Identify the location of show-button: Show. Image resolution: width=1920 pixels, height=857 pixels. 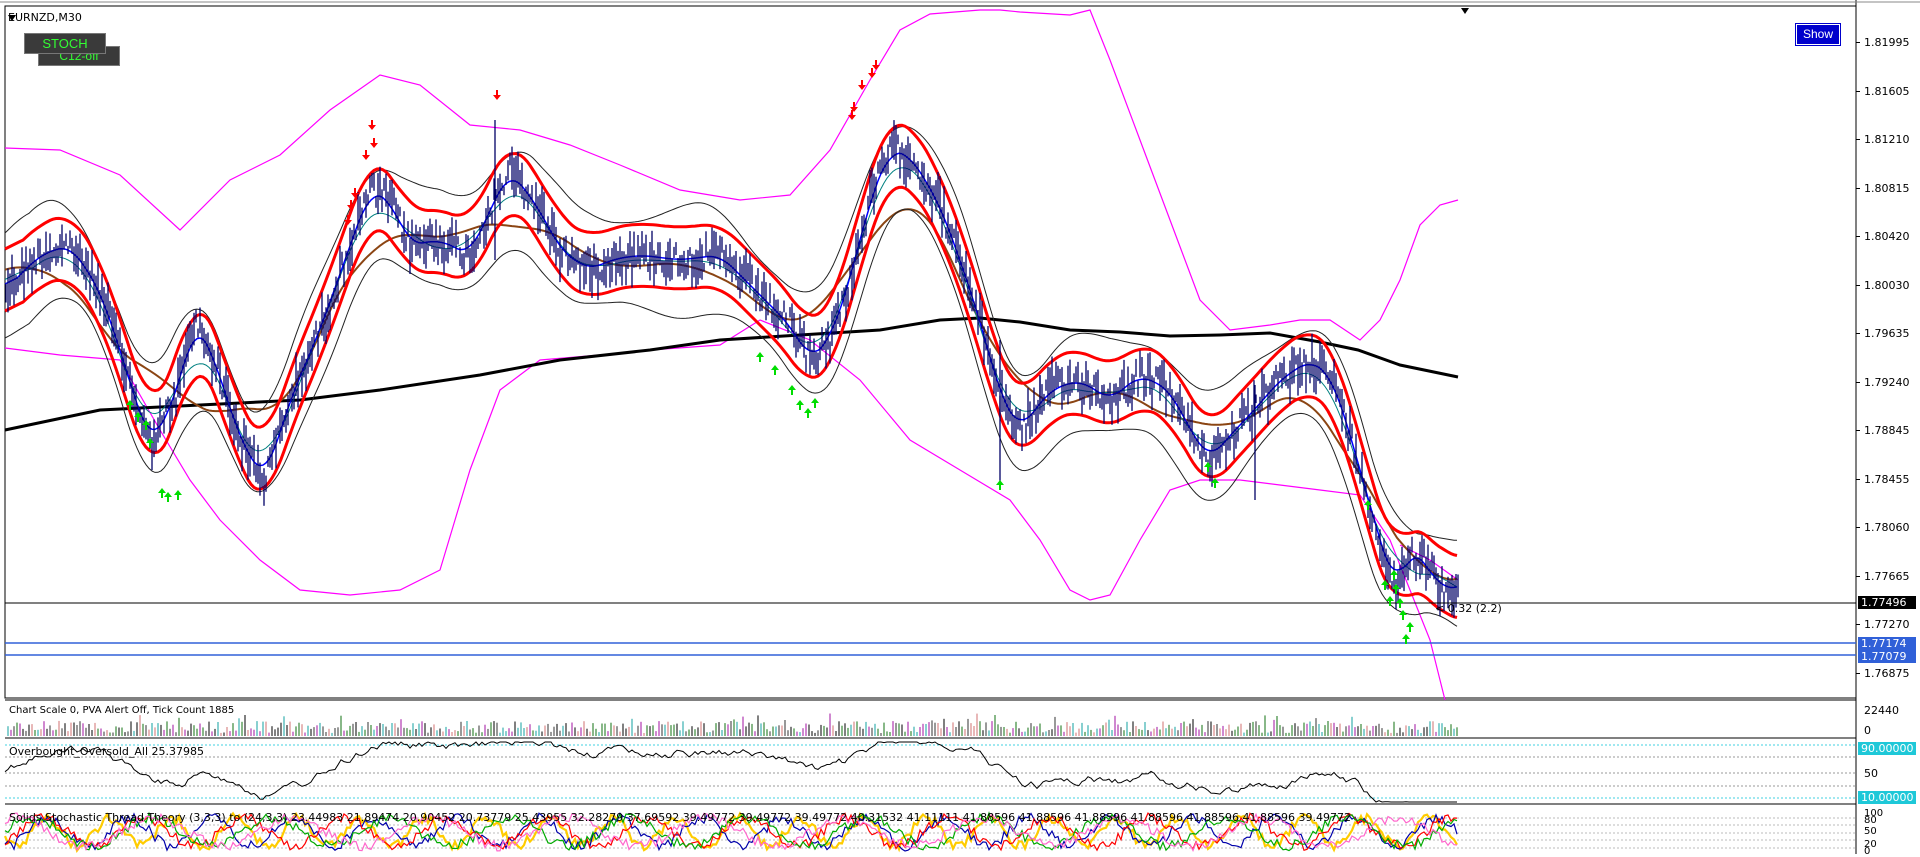
(1818, 34).